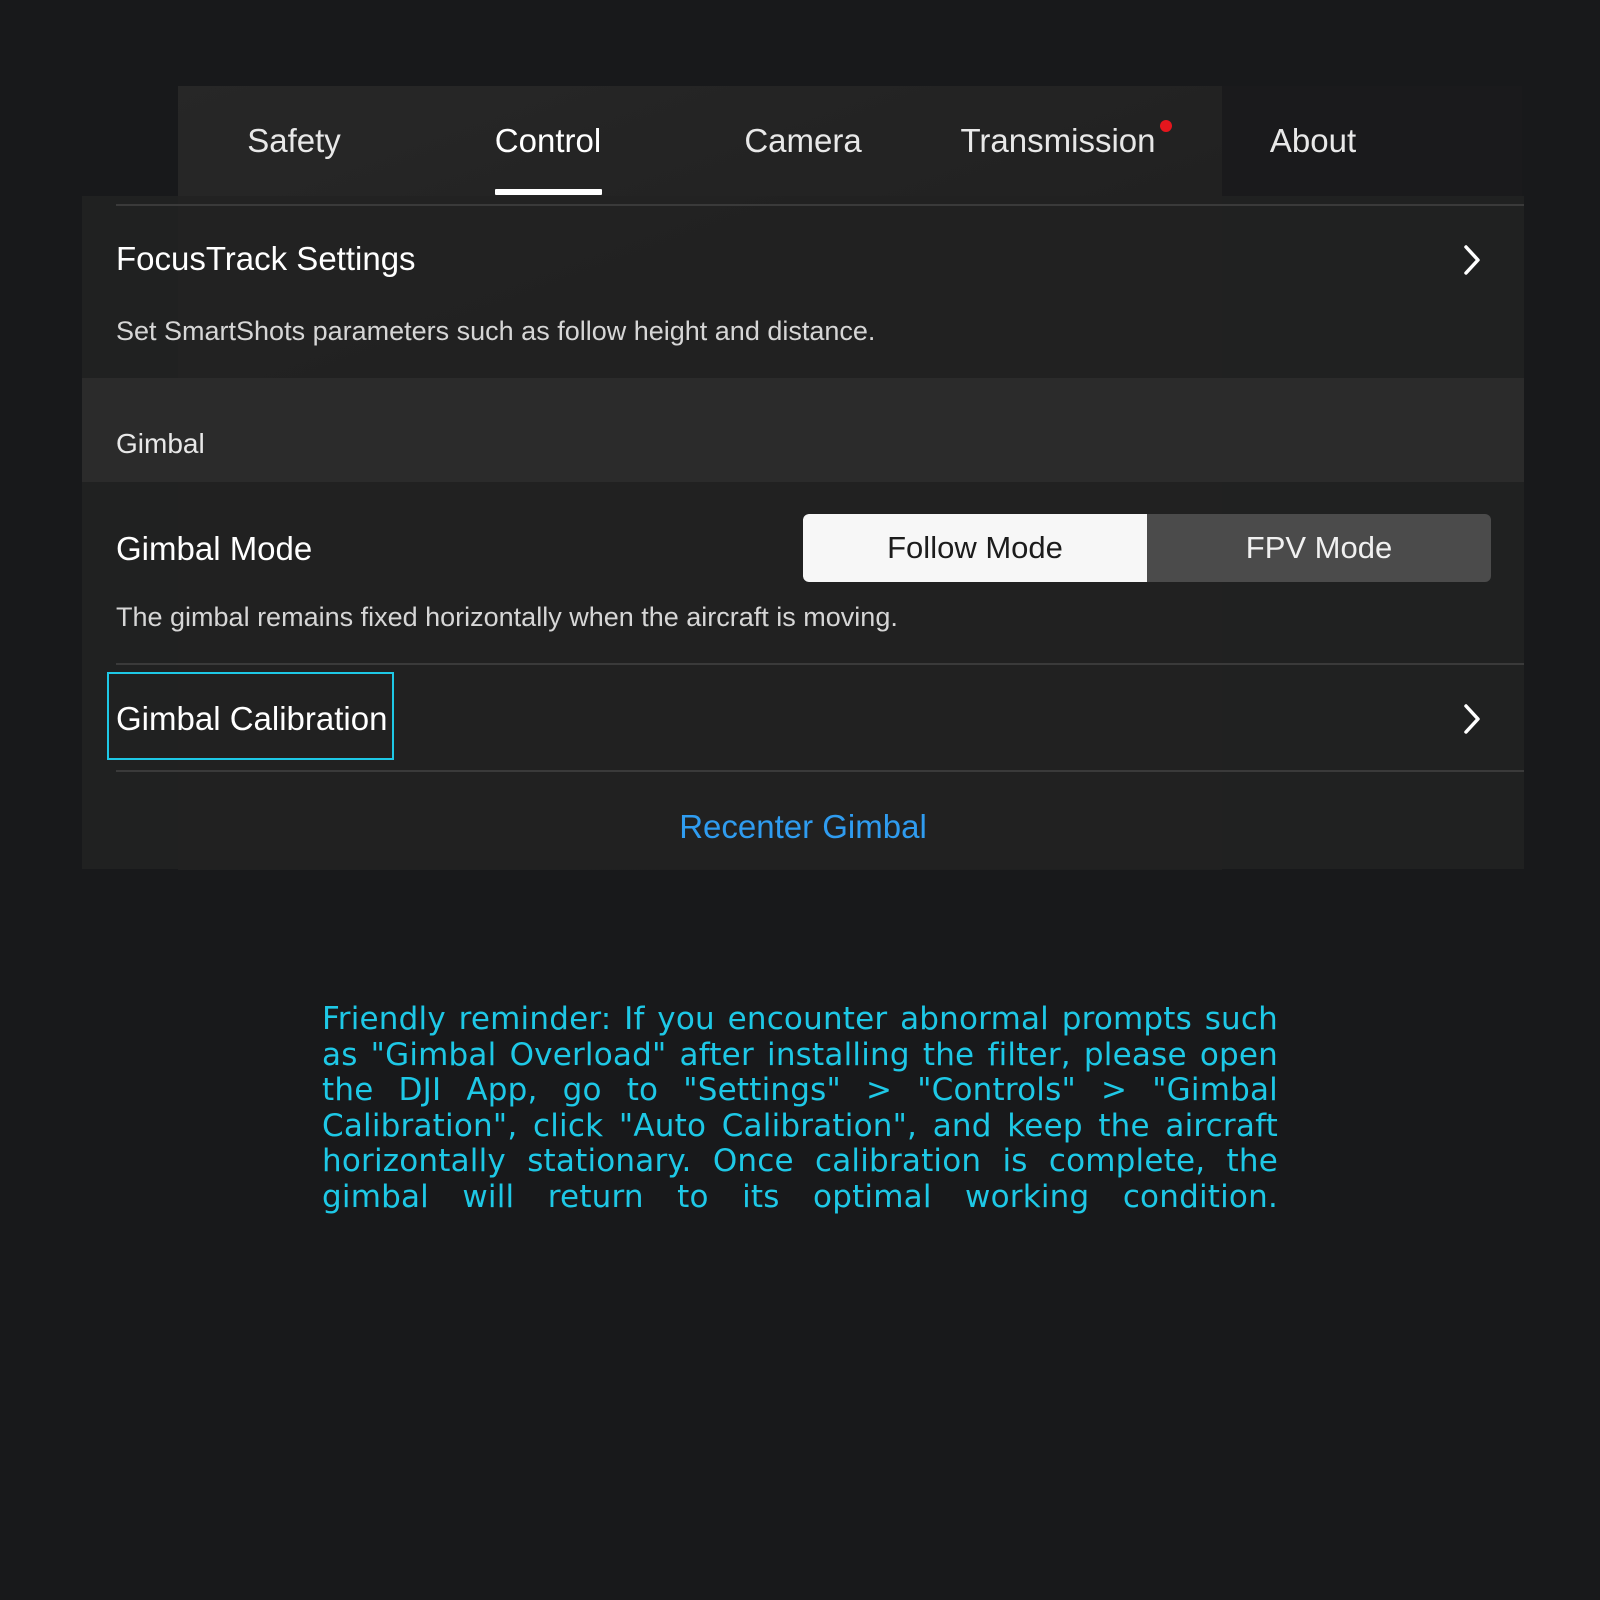 The height and width of the screenshot is (1600, 1600). What do you see at coordinates (802, 141) in the screenshot?
I see `tab-camera: Camera` at bounding box center [802, 141].